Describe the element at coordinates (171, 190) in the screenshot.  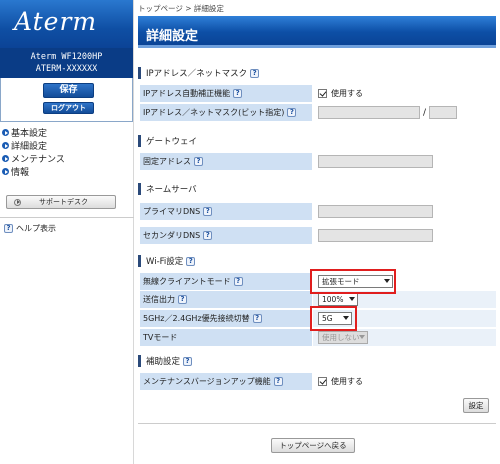
I see `section-title: ネームサーバ` at that location.